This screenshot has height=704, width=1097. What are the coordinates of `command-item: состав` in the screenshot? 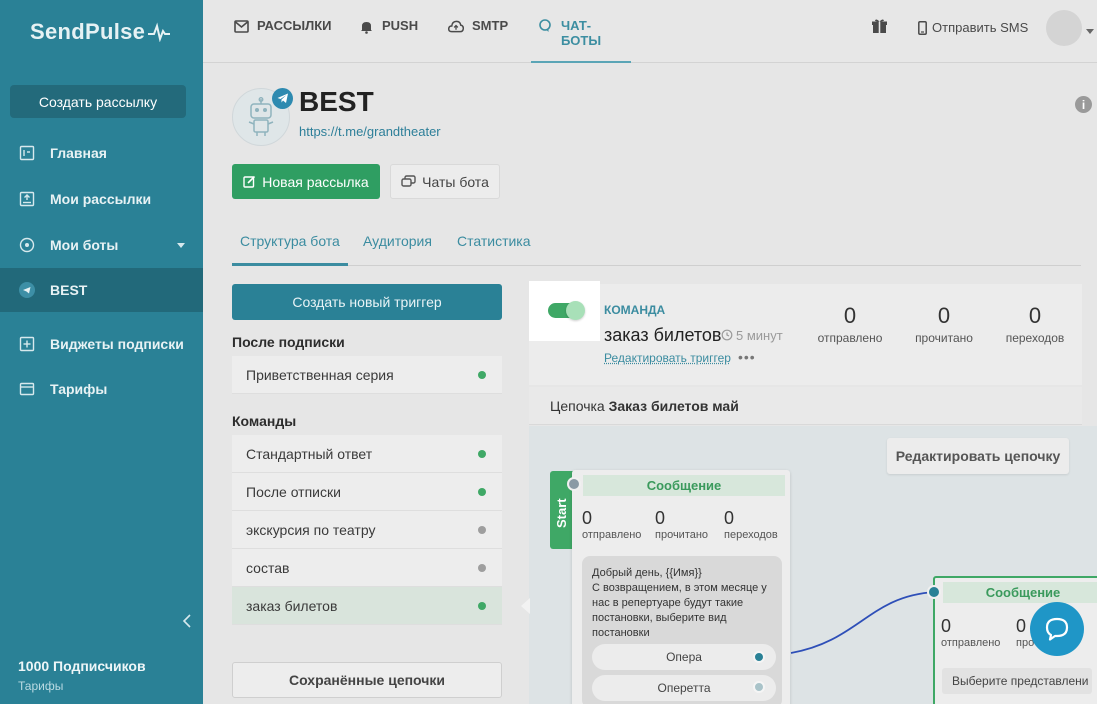 It's located at (367, 568).